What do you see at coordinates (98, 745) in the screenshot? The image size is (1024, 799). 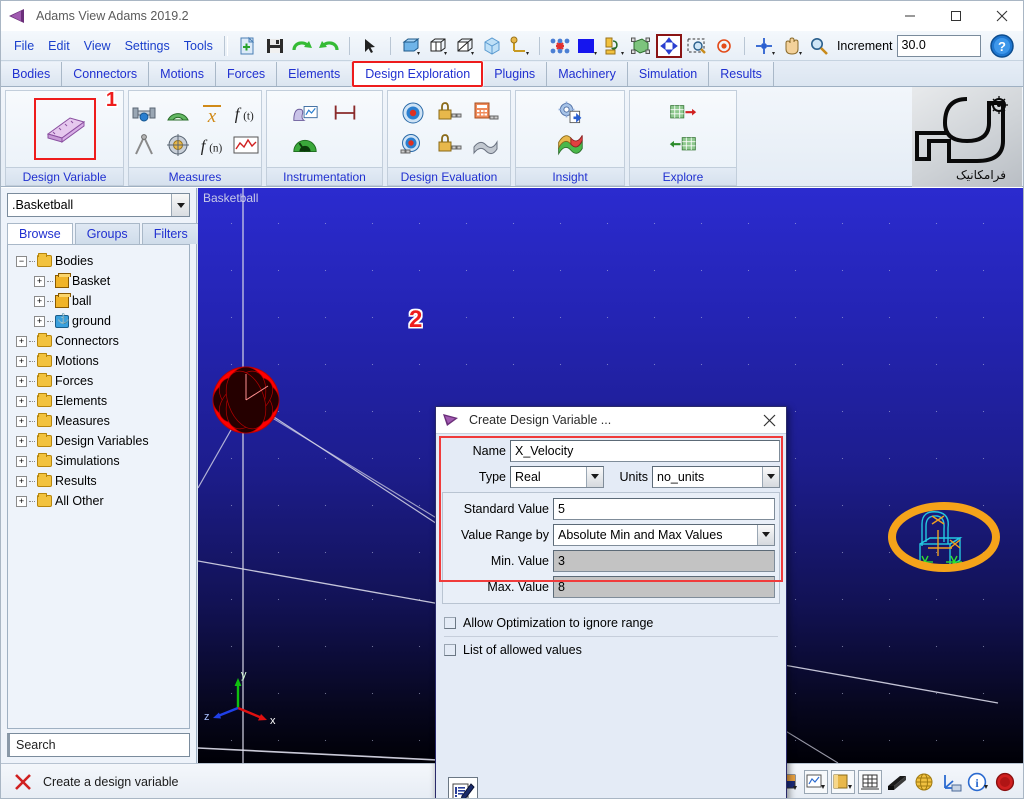 I see `search-input: Search` at bounding box center [98, 745].